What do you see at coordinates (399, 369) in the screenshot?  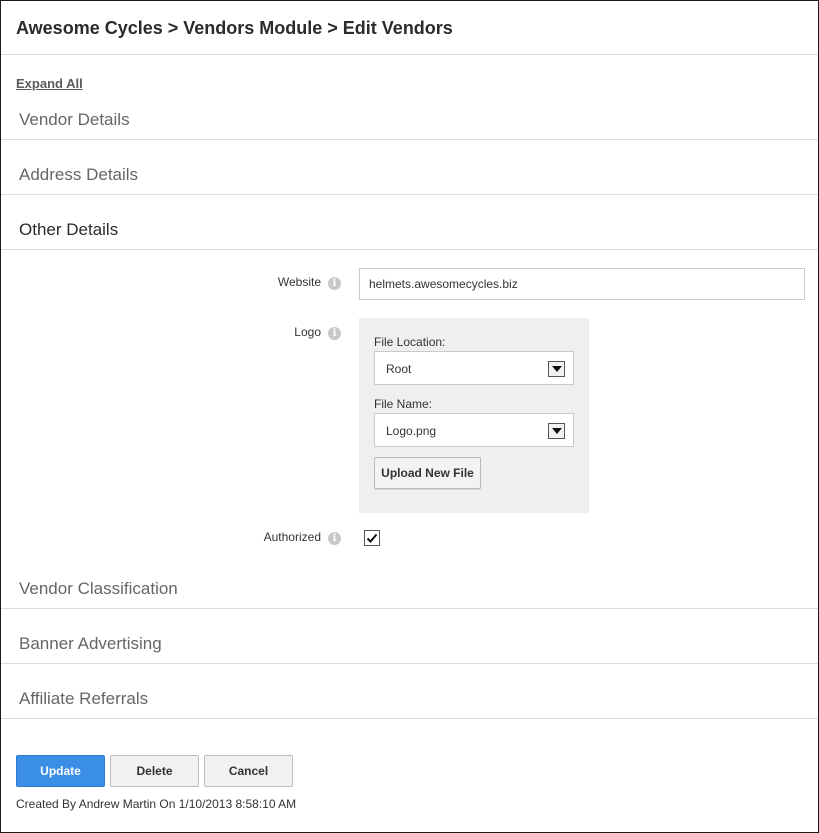 I see `file-location-value: Root` at bounding box center [399, 369].